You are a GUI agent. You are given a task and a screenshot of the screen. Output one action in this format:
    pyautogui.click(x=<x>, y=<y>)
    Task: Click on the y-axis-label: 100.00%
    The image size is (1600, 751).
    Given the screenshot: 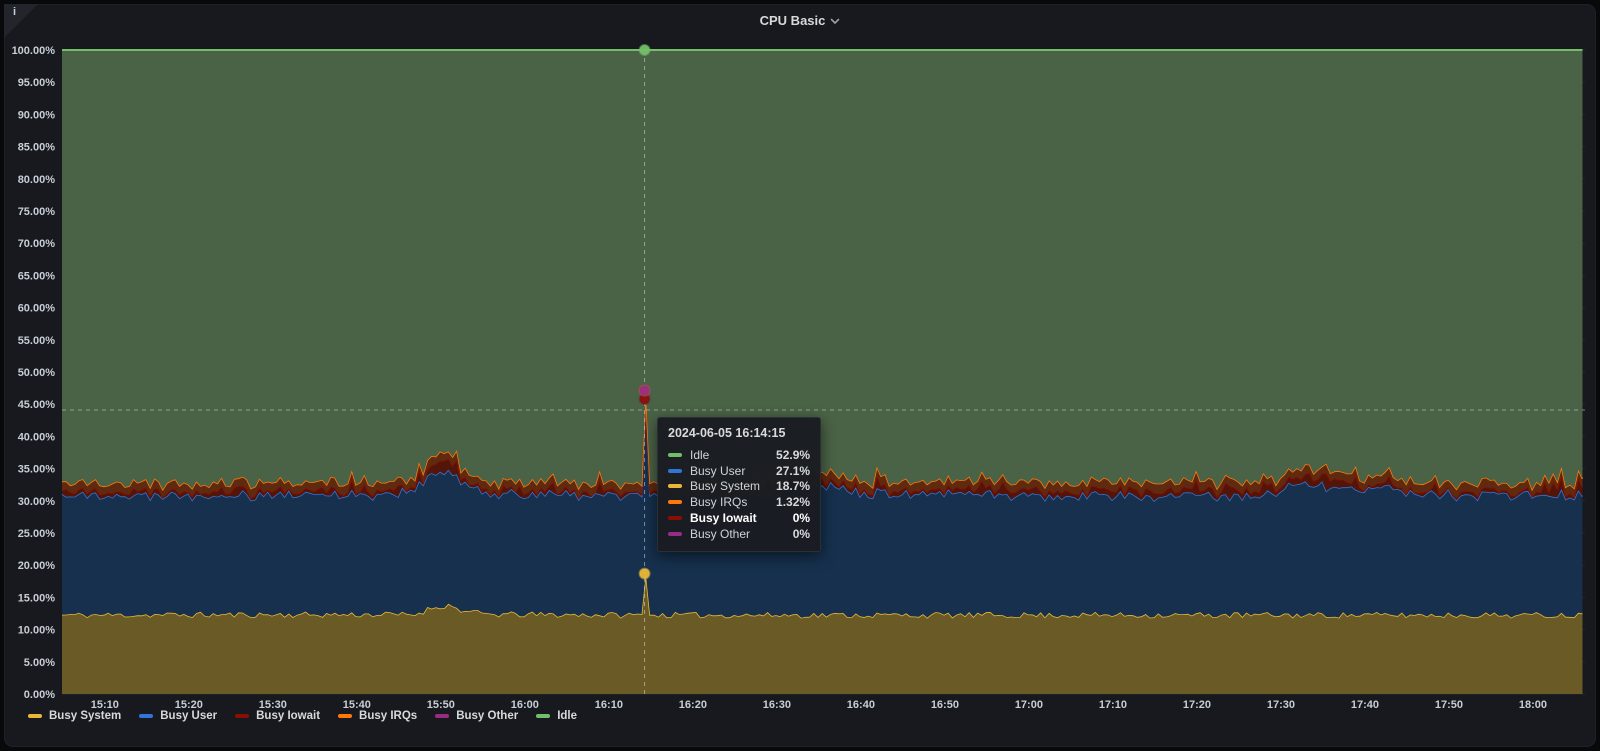 What is the action you would take?
    pyautogui.click(x=34, y=51)
    